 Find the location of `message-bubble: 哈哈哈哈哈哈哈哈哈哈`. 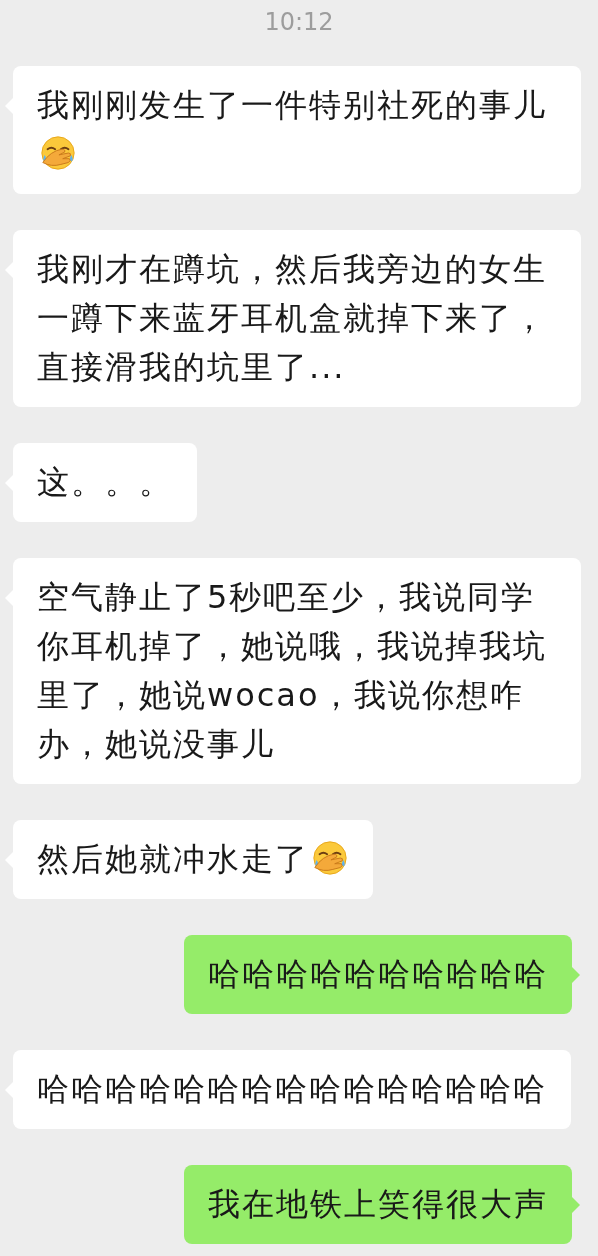

message-bubble: 哈哈哈哈哈哈哈哈哈哈 is located at coordinates (378, 974).